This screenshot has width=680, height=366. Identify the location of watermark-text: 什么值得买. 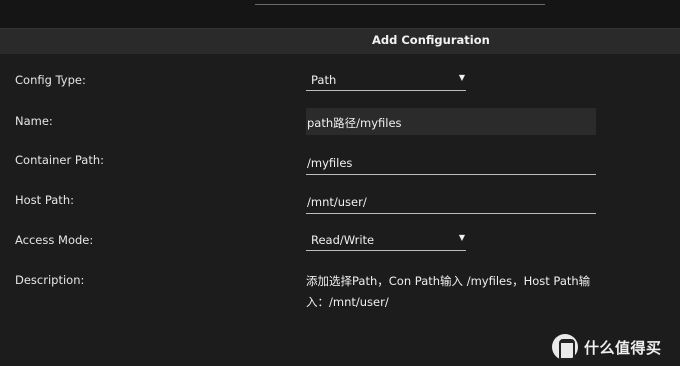
(623, 347).